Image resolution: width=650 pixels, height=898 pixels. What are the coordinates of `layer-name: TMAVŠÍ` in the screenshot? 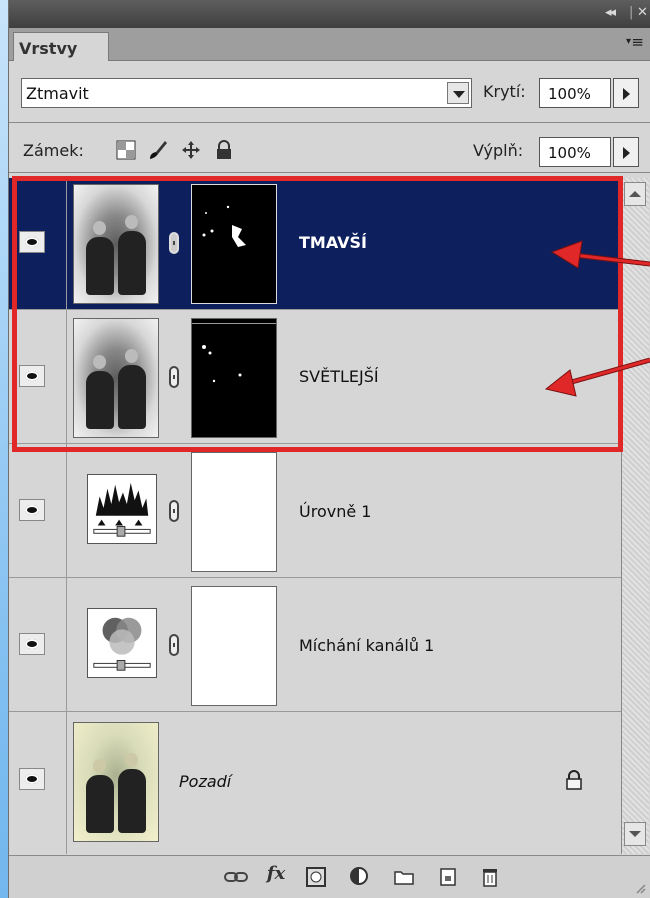 It's located at (333, 242).